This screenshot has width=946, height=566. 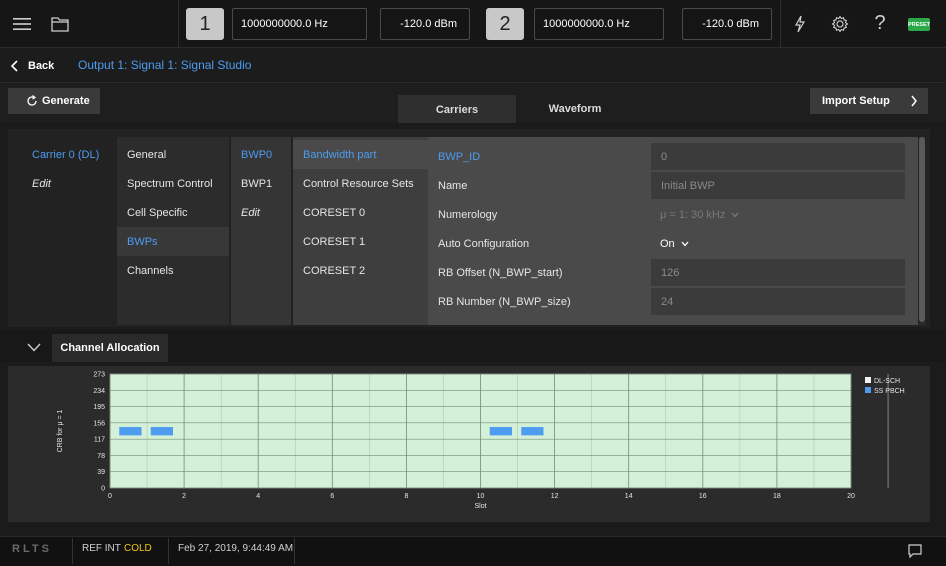 What do you see at coordinates (261, 154) in the screenshot?
I see `list-item-bwp0: BWP0` at bounding box center [261, 154].